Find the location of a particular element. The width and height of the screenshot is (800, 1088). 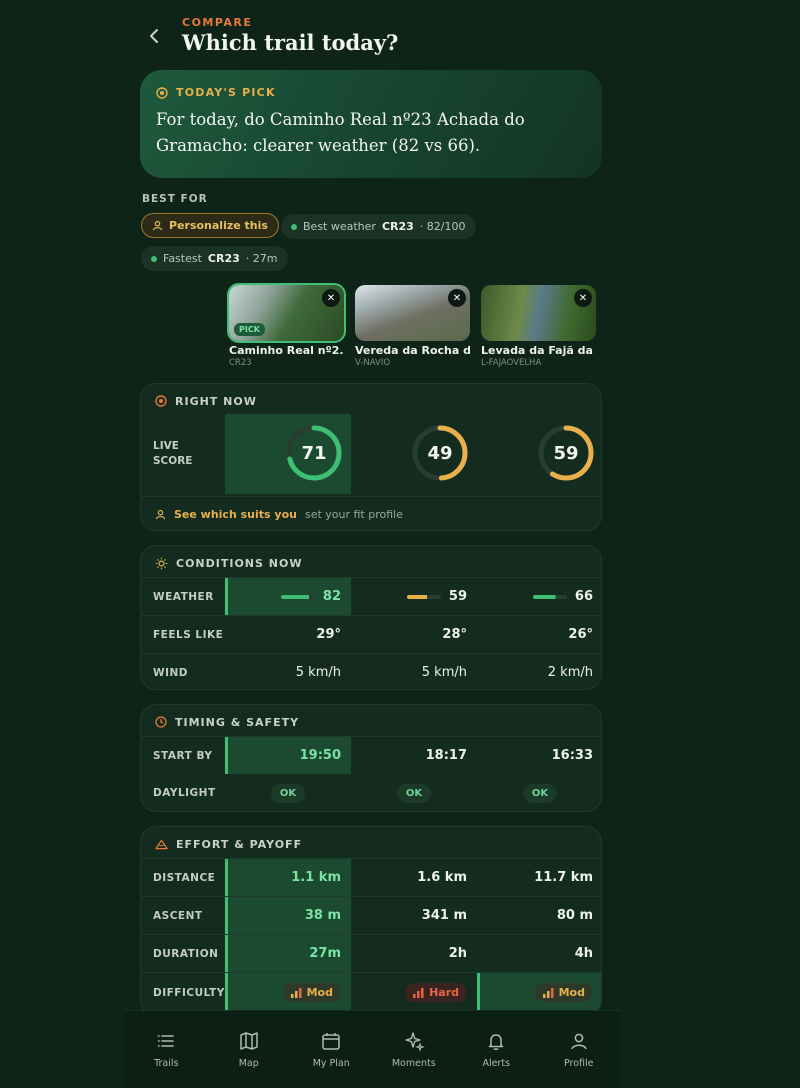

score-ring: 71 is located at coordinates (314, 453).